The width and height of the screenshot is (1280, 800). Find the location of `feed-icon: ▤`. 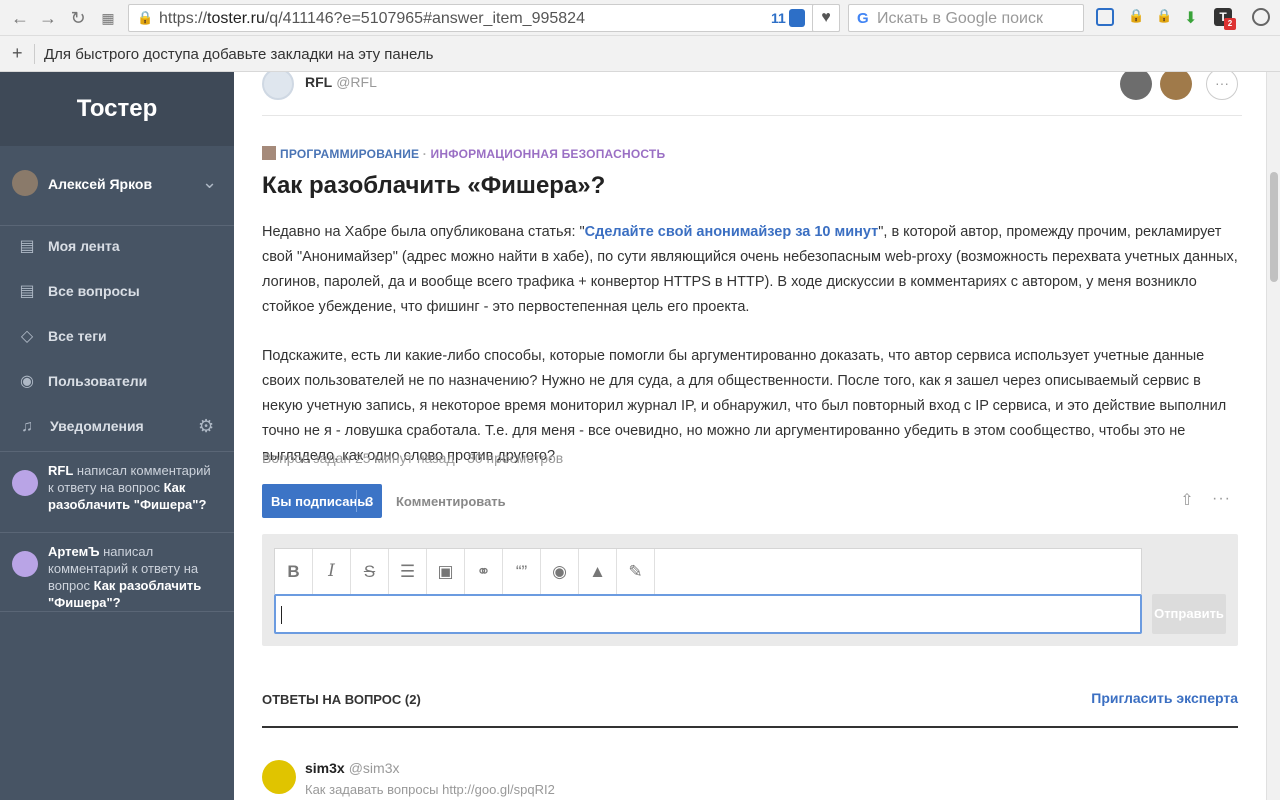

feed-icon: ▤ is located at coordinates (27, 246).